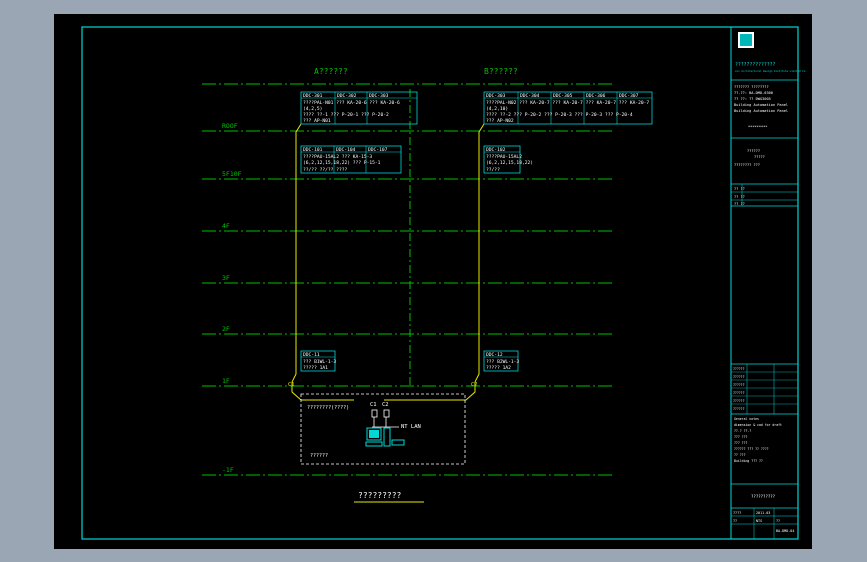 This screenshot has height=562, width=867. Describe the element at coordinates (337, 157) in the screenshot. I see `panel-5f-a-row-1: ????PAU-15AL2 ??? KA-15-3` at that location.